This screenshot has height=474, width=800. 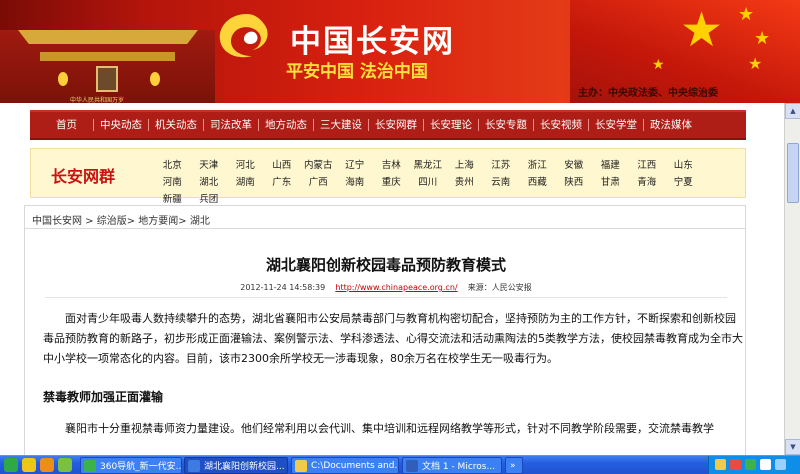 What do you see at coordinates (355, 165) in the screenshot?
I see `province-link: 辽宁` at bounding box center [355, 165].